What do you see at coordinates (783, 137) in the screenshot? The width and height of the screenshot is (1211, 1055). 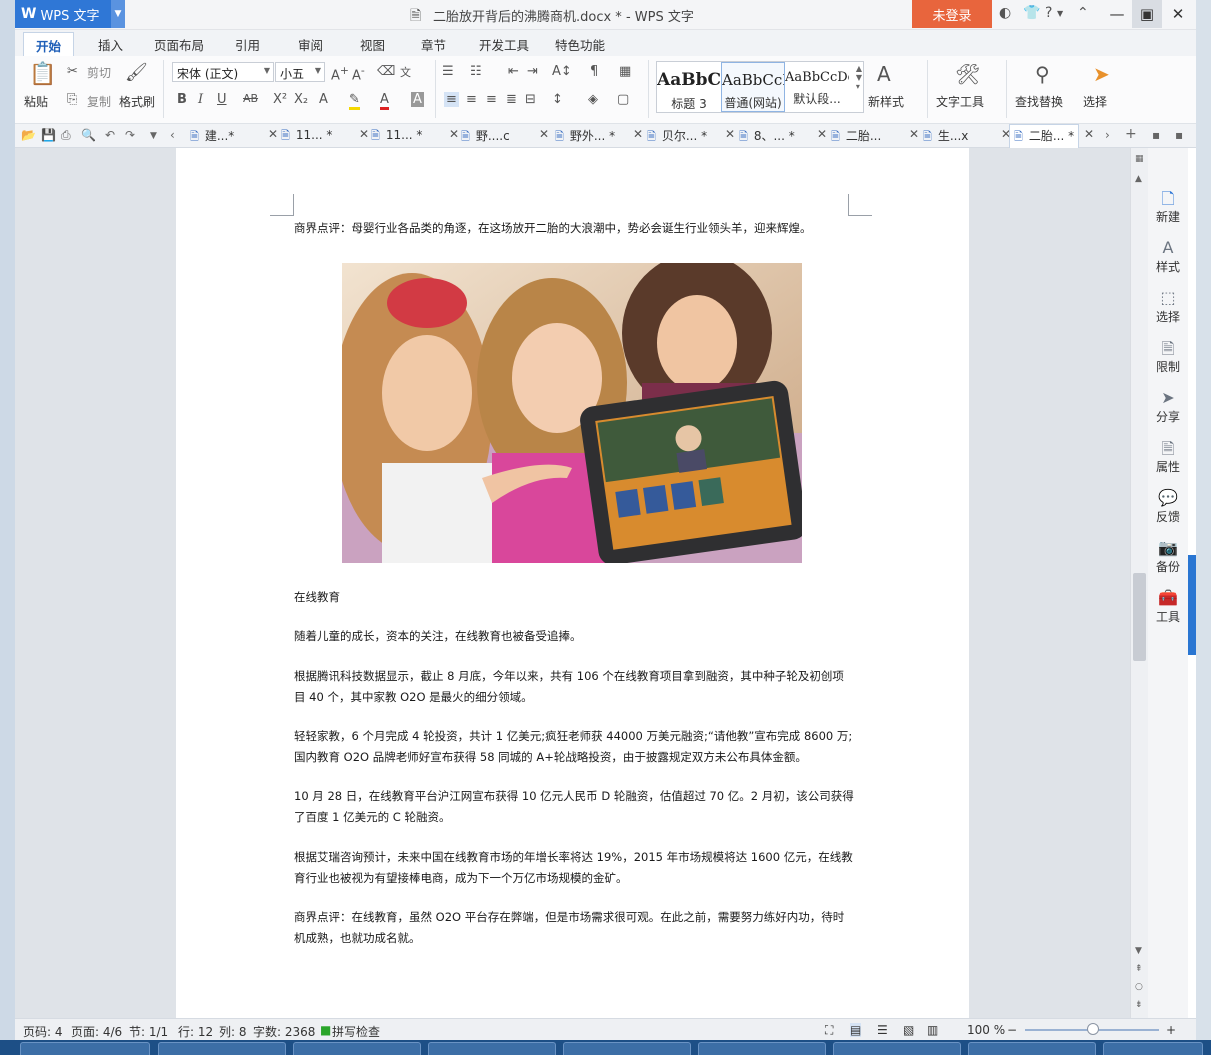 I see `doc-tab: 🗎 8、... * ✕` at bounding box center [783, 137].